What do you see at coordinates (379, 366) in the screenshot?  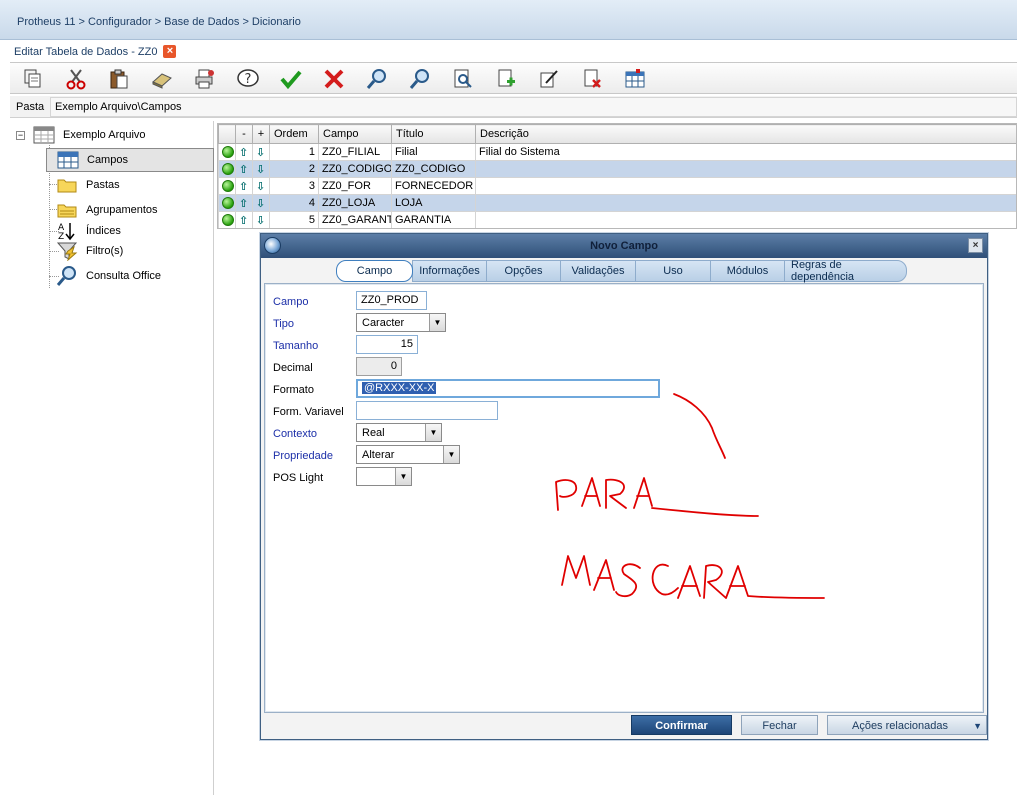 I see `decimal-field: 0` at bounding box center [379, 366].